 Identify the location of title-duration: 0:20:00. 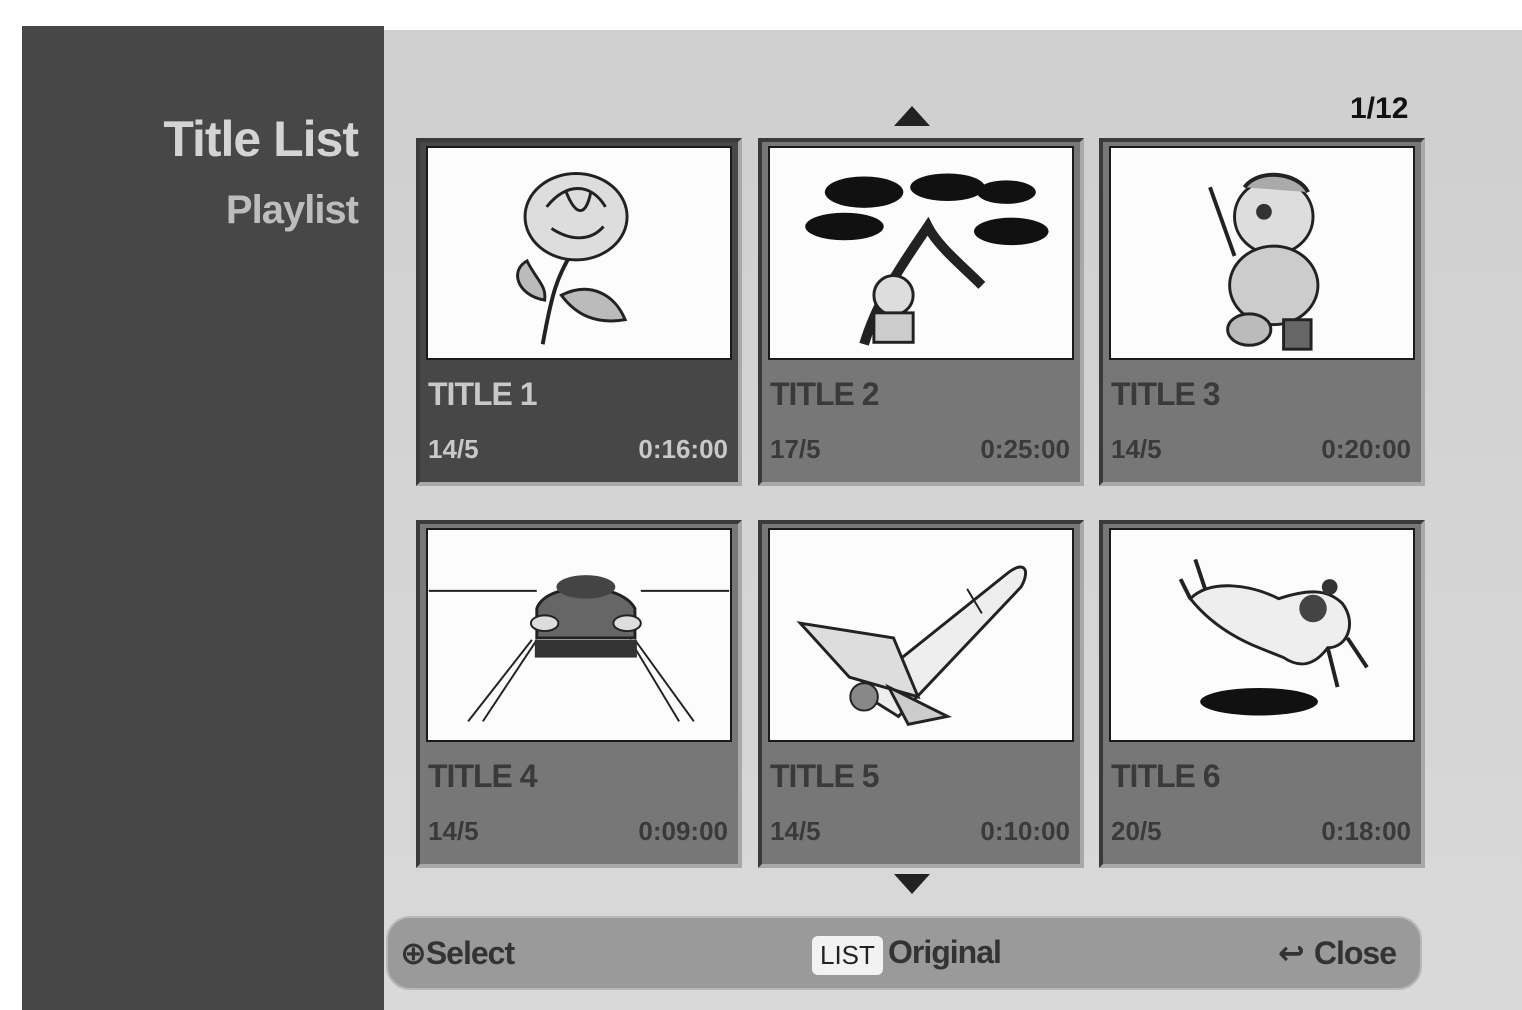
(1366, 449).